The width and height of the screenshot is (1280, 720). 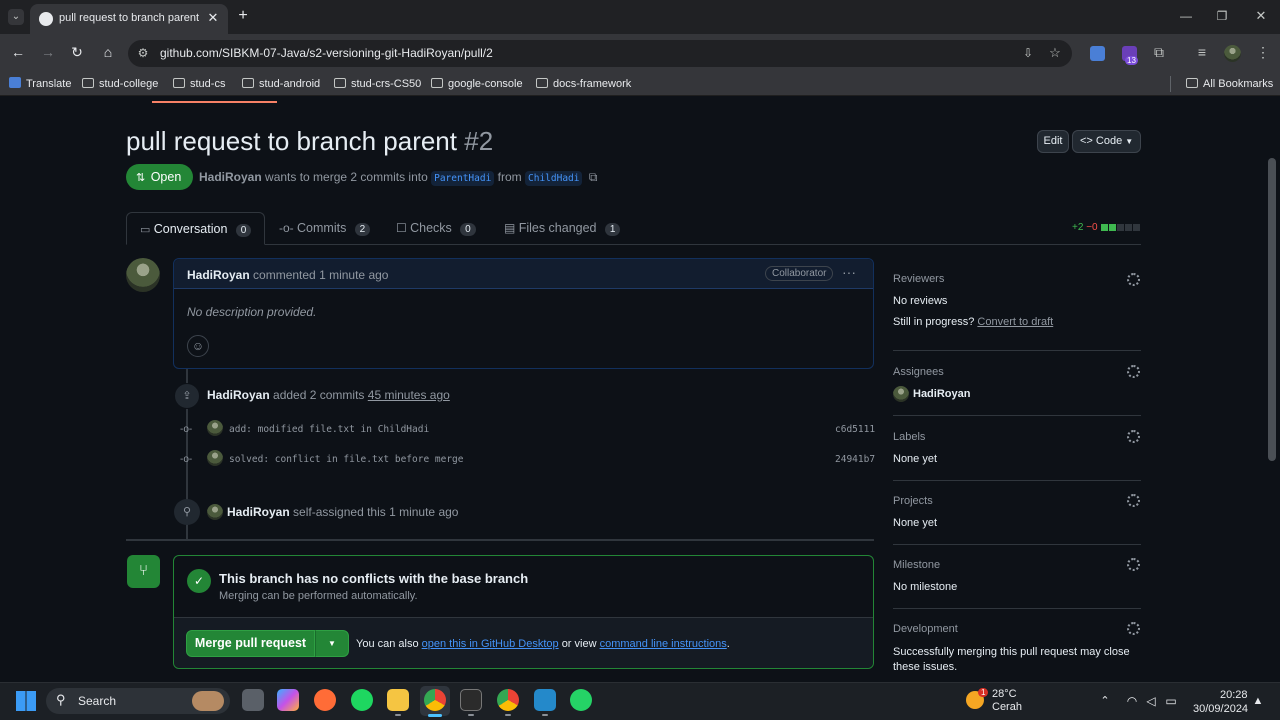 What do you see at coordinates (1133, 279) in the screenshot?
I see `reviewers-gear-icon` at bounding box center [1133, 279].